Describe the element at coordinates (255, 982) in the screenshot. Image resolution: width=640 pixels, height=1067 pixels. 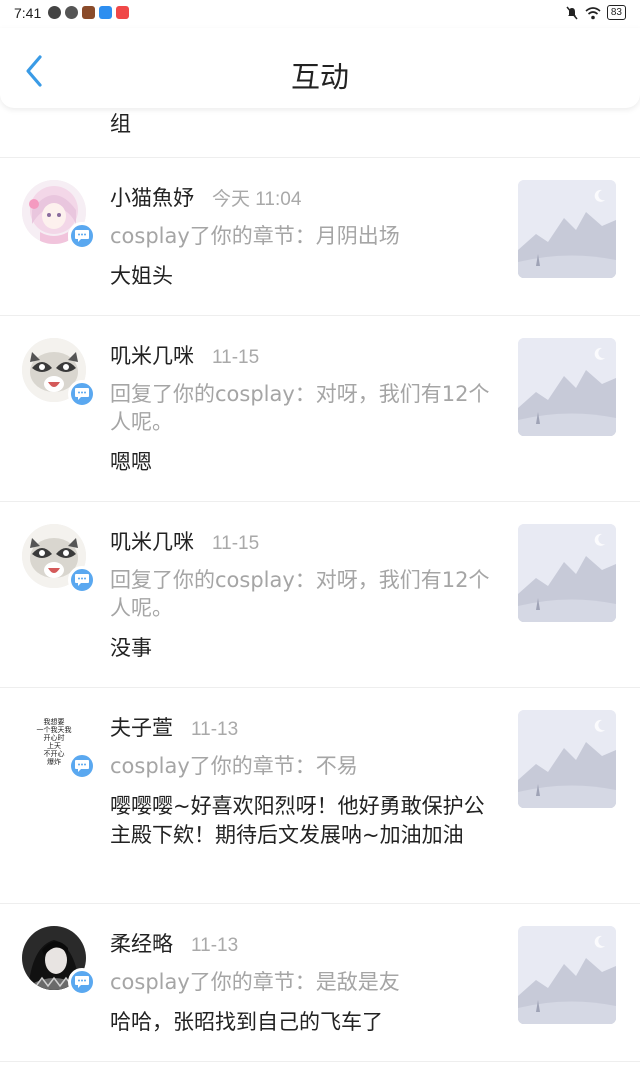
I see `action-text: cosplay了你的章节：是敌是友` at that location.